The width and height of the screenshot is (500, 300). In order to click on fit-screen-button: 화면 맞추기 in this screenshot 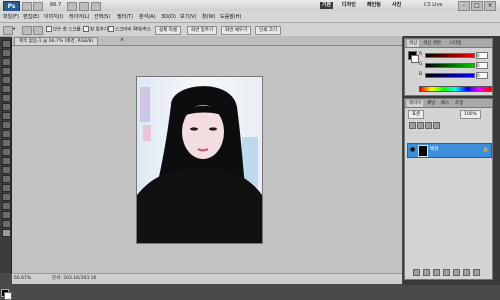, I will do `click(202, 30)`.